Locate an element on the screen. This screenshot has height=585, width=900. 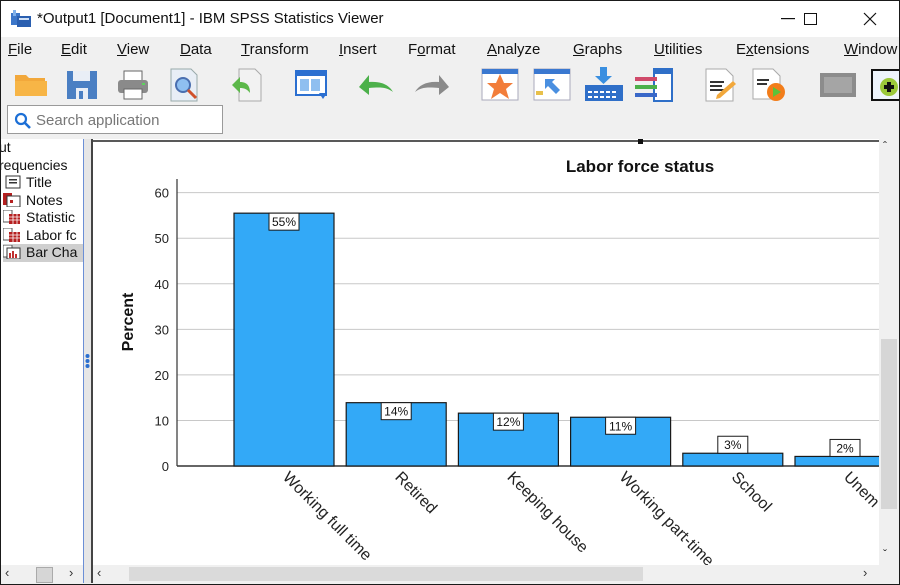
menu-graphs: Graphs is located at coordinates (597, 49).